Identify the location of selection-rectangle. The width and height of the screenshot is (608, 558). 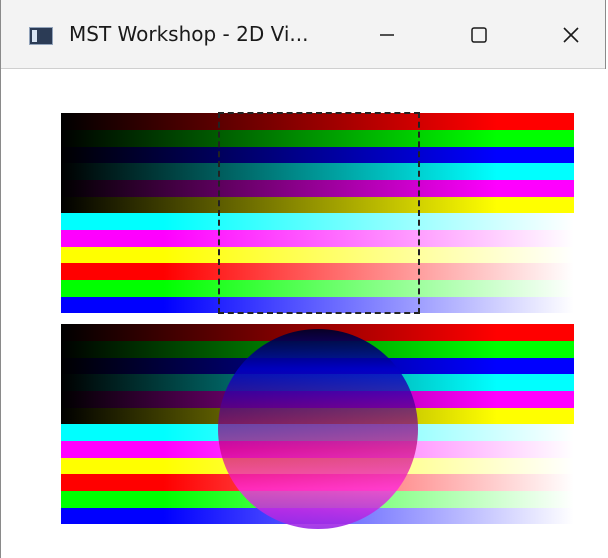
(319, 213).